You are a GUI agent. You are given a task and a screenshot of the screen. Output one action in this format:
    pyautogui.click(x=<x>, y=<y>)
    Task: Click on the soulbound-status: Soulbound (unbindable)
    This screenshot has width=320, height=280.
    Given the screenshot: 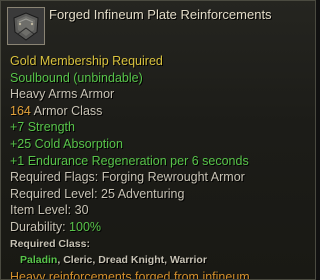 What is the action you would take?
    pyautogui.click(x=76, y=77)
    